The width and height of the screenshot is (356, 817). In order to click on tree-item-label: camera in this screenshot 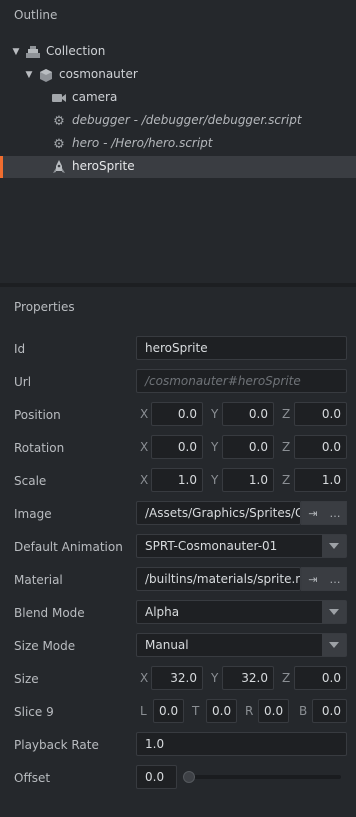, I will do `click(95, 97)`.